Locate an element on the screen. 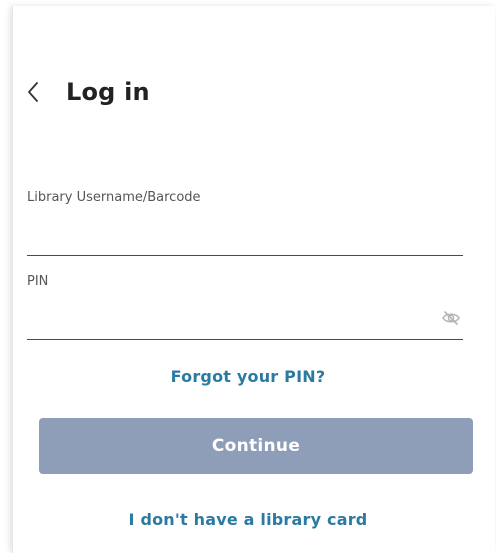  back-button is located at coordinates (38, 92).